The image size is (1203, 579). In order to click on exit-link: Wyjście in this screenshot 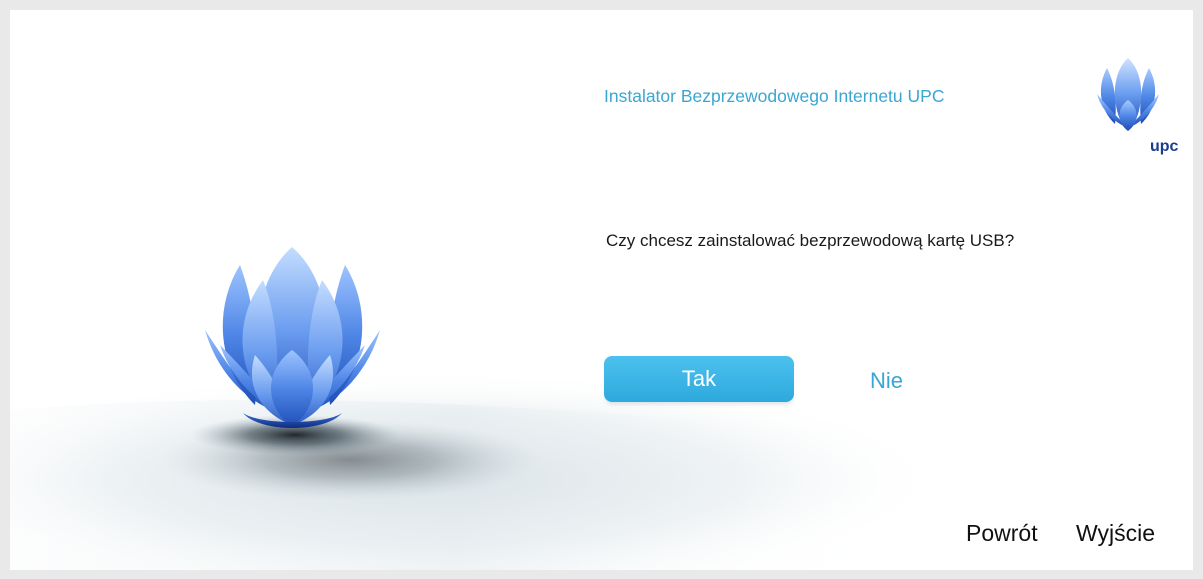, I will do `click(1115, 533)`.